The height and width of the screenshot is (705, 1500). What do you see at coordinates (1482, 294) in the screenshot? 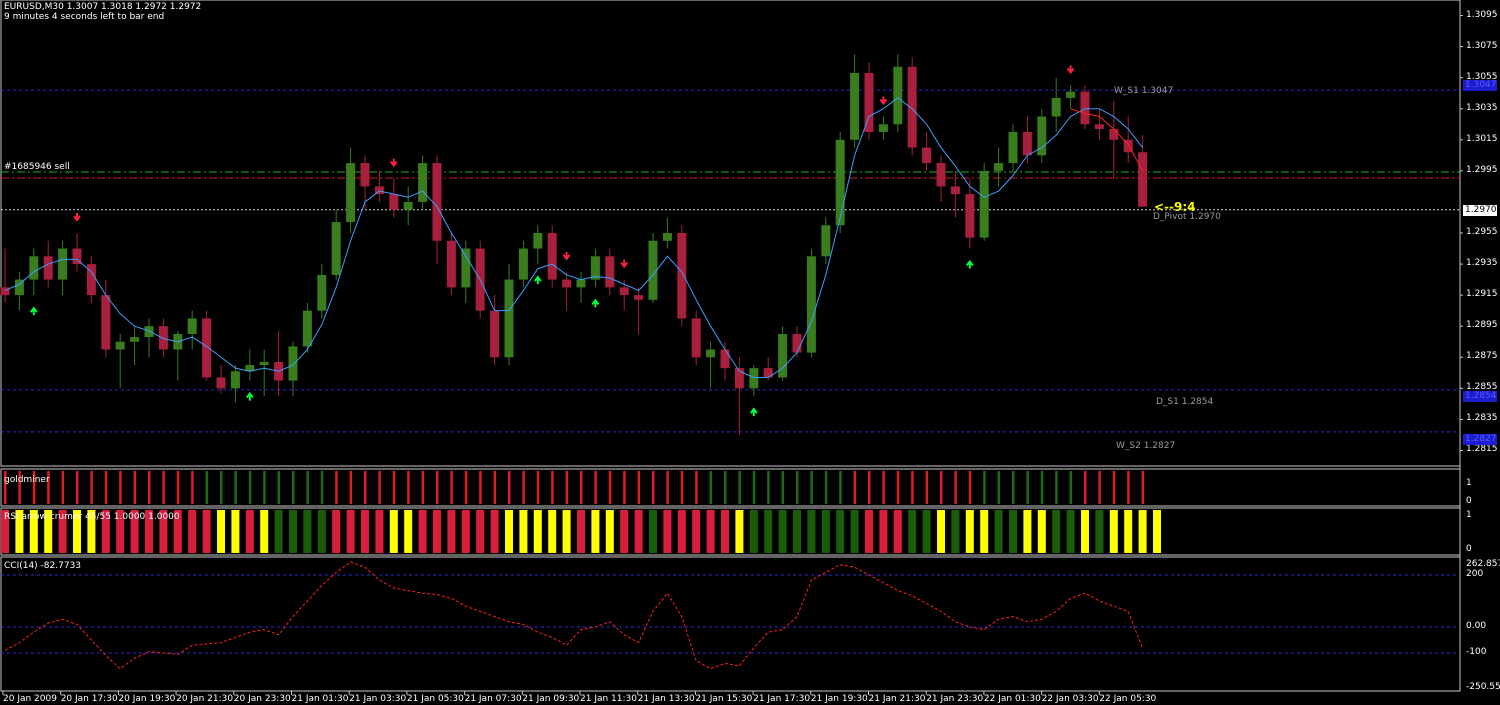
I see `price-axis-label: 1.2915` at bounding box center [1482, 294].